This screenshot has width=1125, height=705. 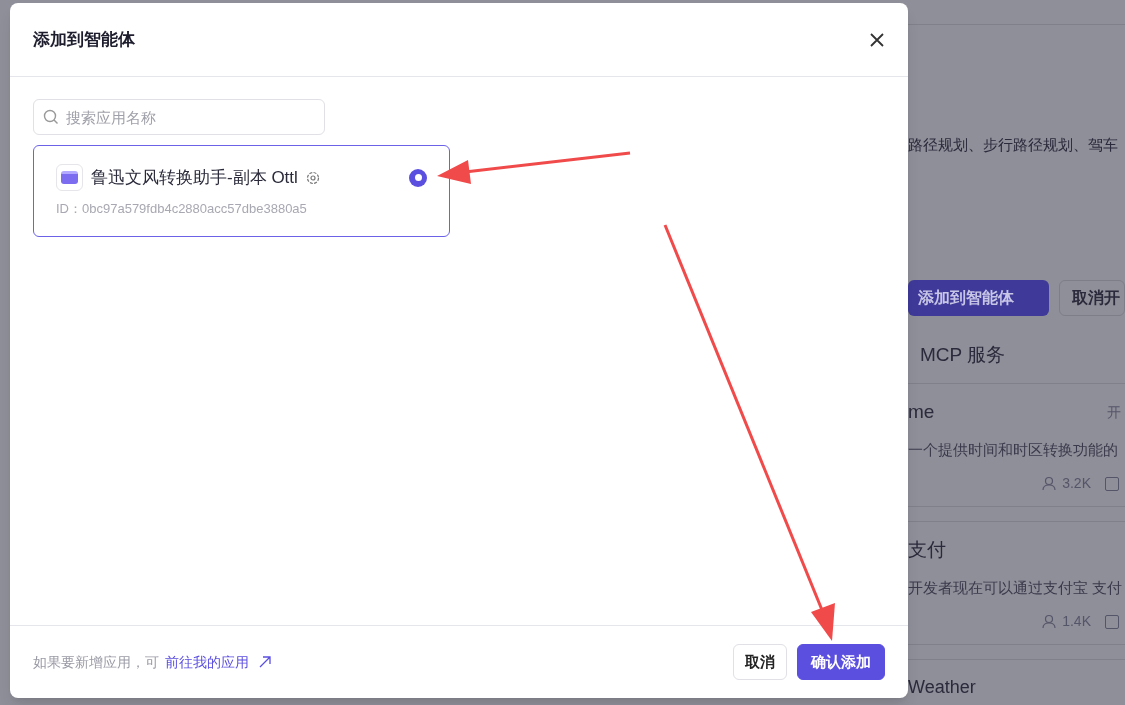 I want to click on settings-icon, so click(x=312, y=177).